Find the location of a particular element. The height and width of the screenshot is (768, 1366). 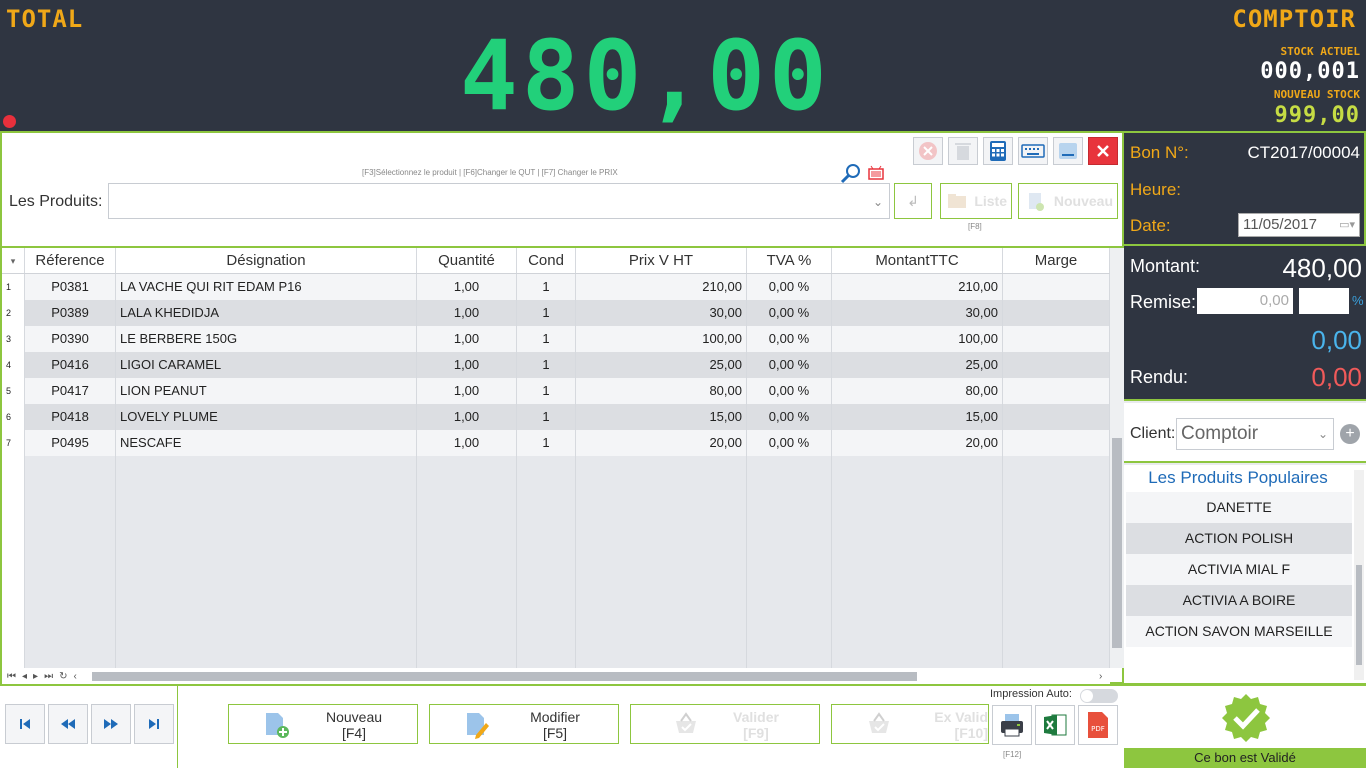

prev-page-icon: ◂ is located at coordinates (24, 676).